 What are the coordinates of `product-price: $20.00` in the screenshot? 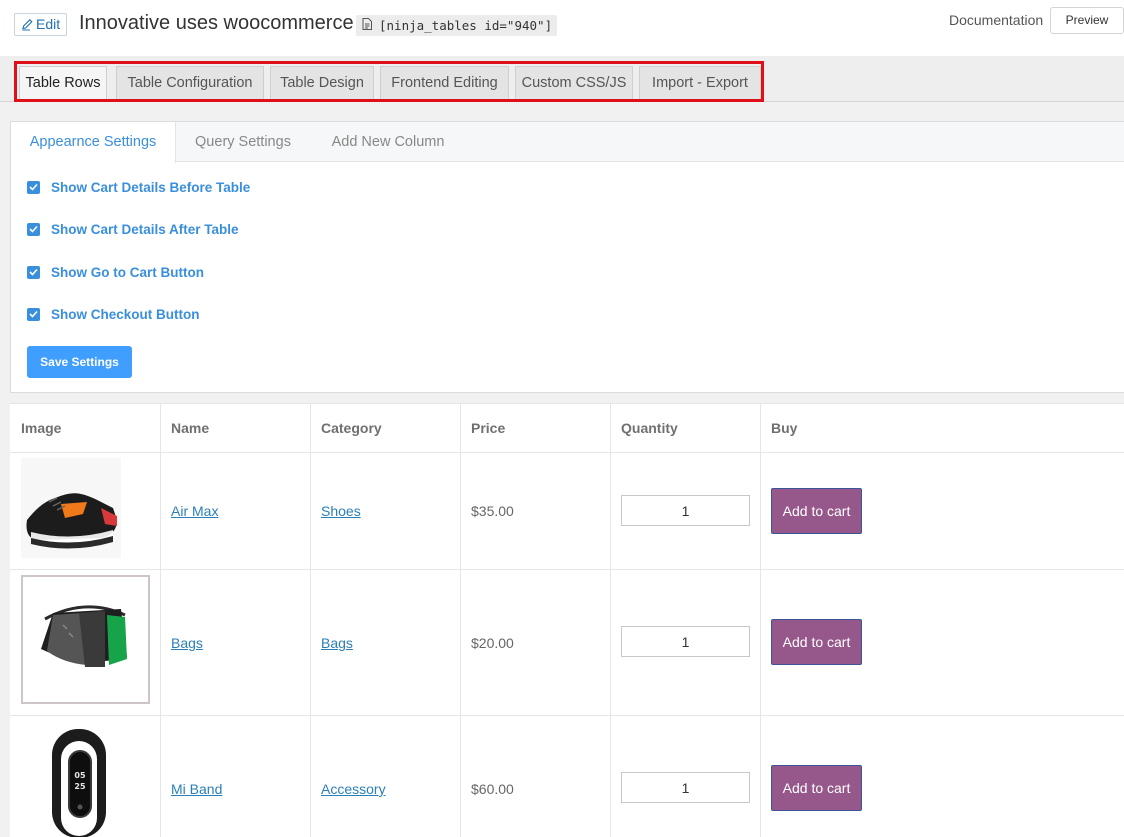 It's located at (492, 643).